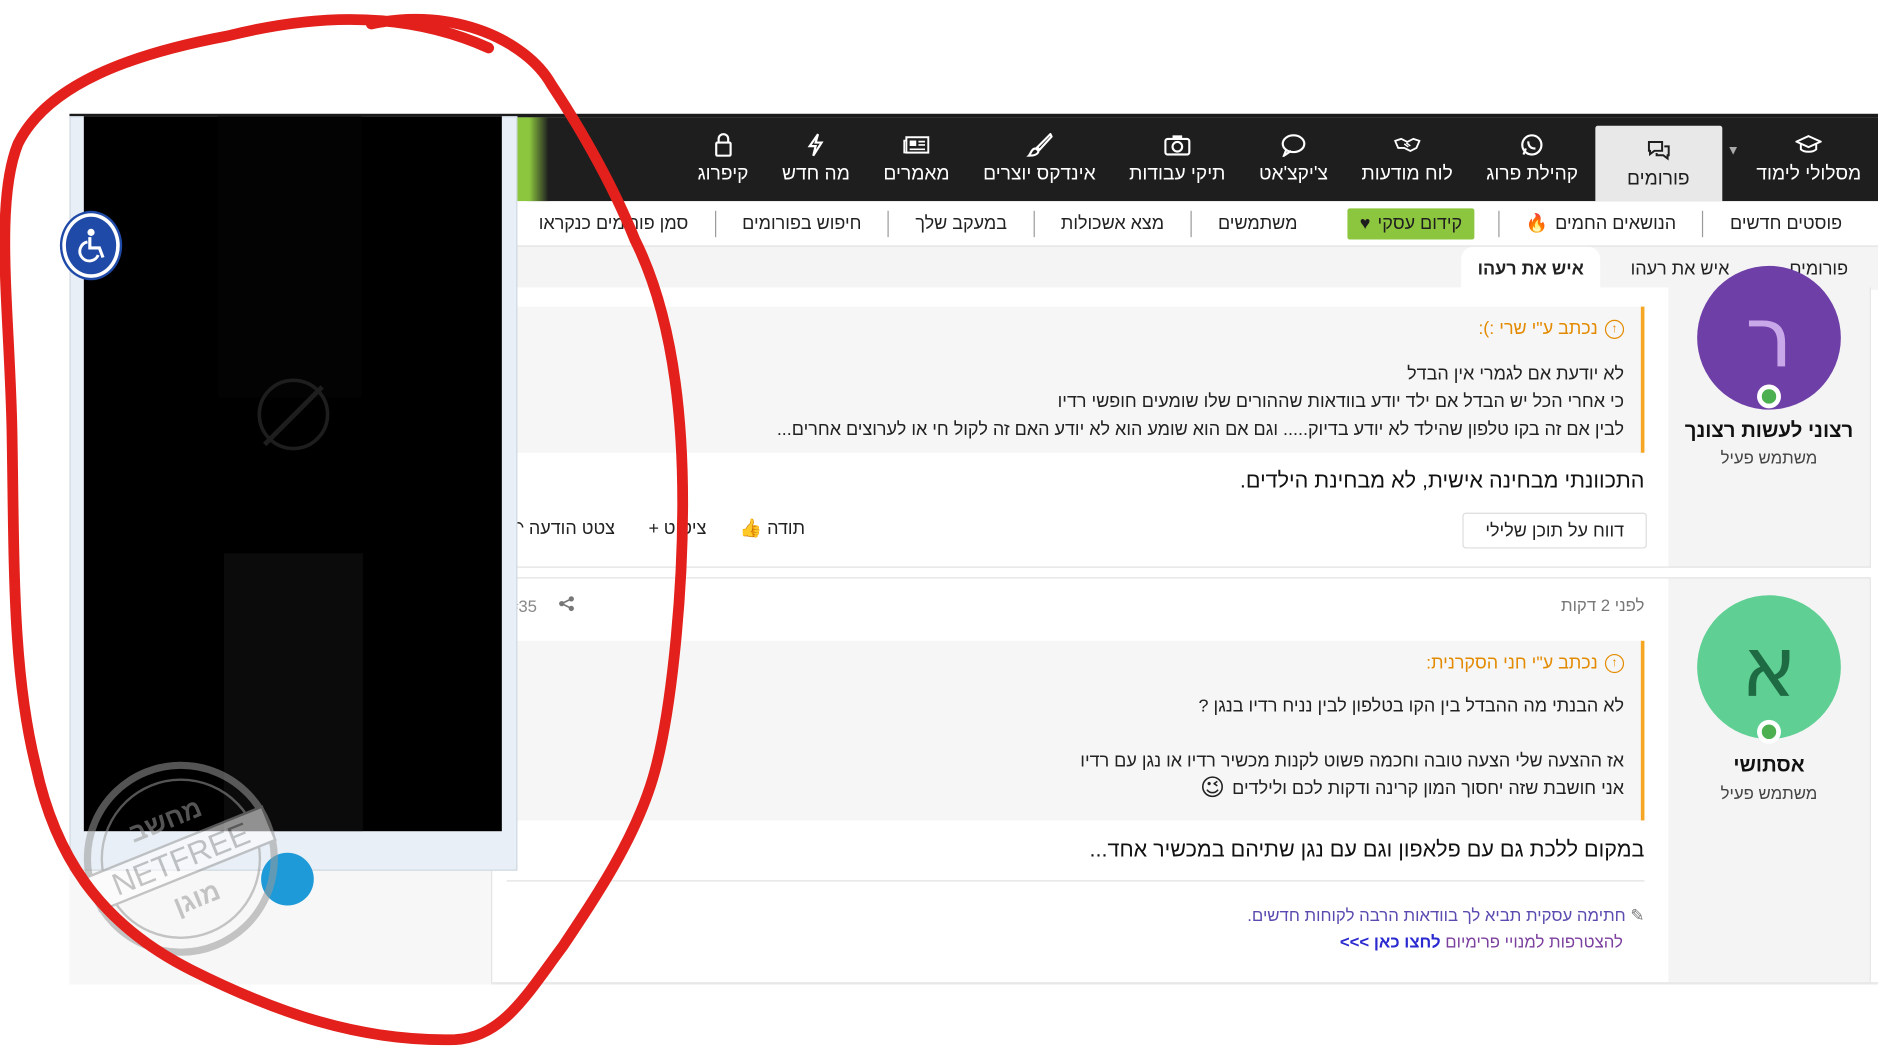 The height and width of the screenshot is (1051, 1878). What do you see at coordinates (1177, 174) in the screenshot?
I see `nav-label: תיקי עבודות` at bounding box center [1177, 174].